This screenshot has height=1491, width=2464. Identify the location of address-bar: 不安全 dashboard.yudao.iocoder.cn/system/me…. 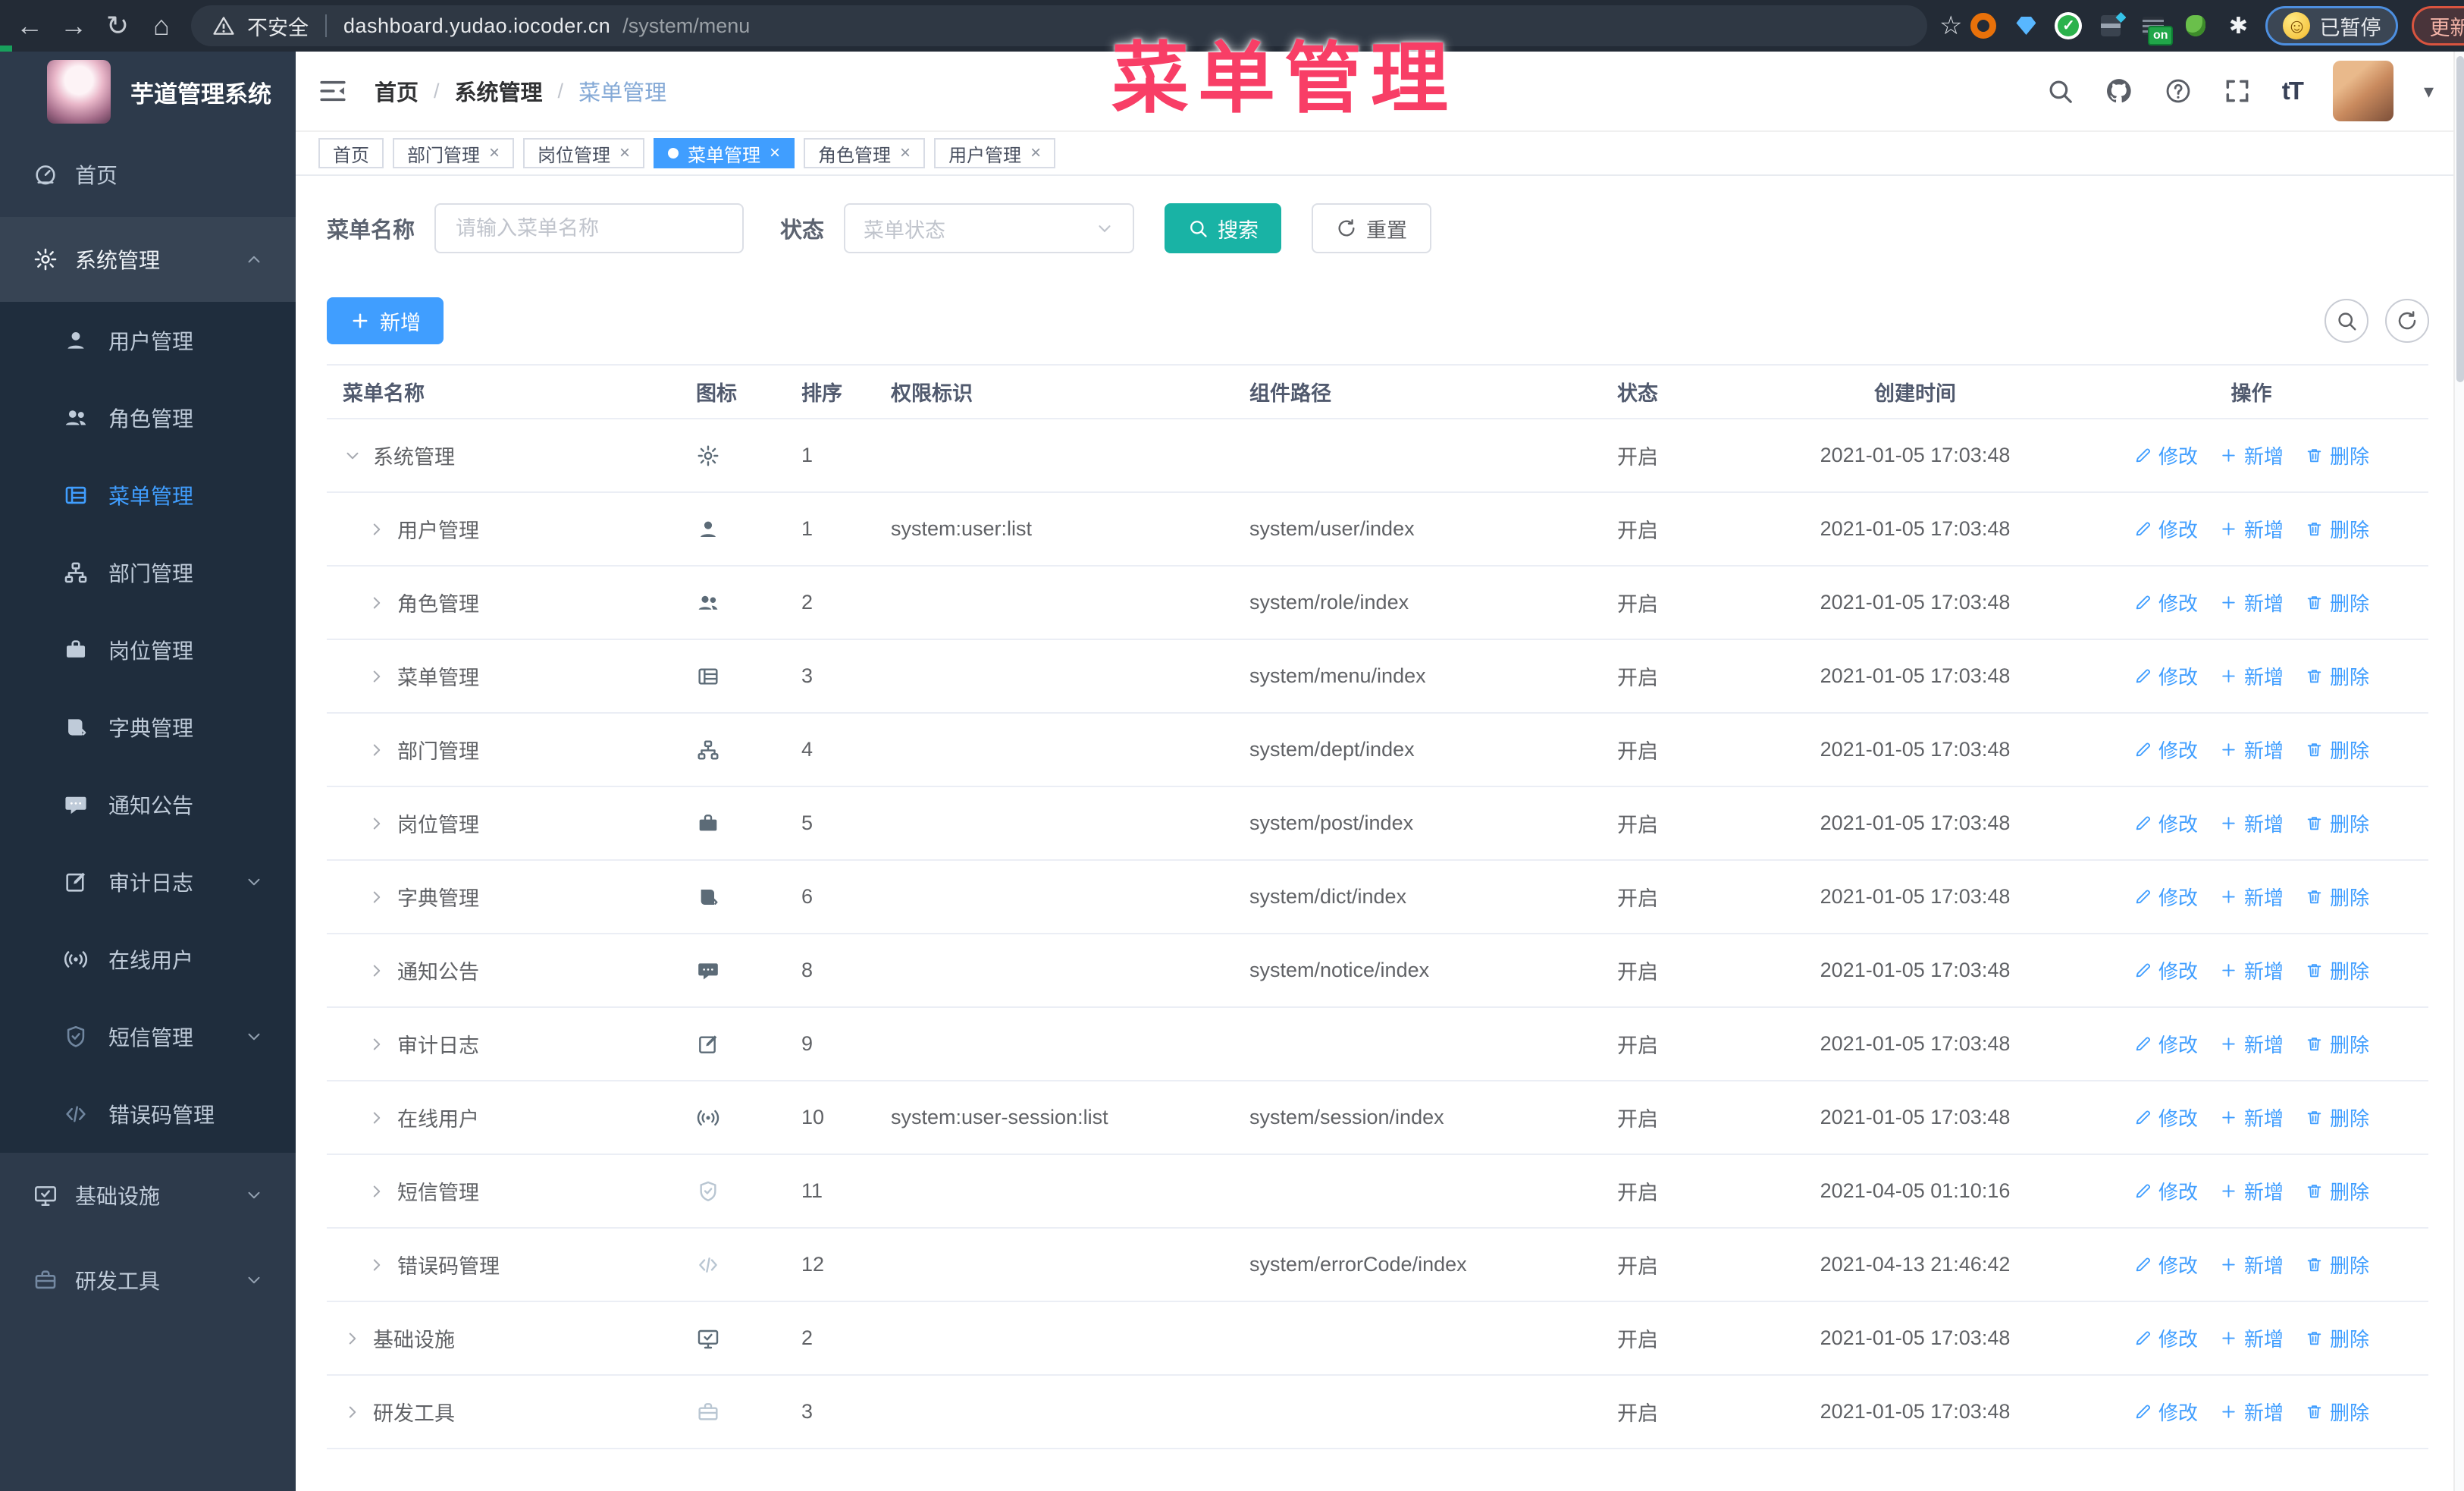
(1059, 25).